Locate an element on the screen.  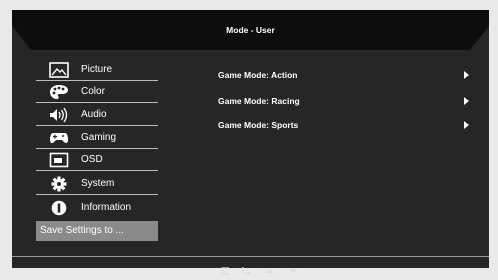
menu-item-picture: Picture is located at coordinates (97, 70).